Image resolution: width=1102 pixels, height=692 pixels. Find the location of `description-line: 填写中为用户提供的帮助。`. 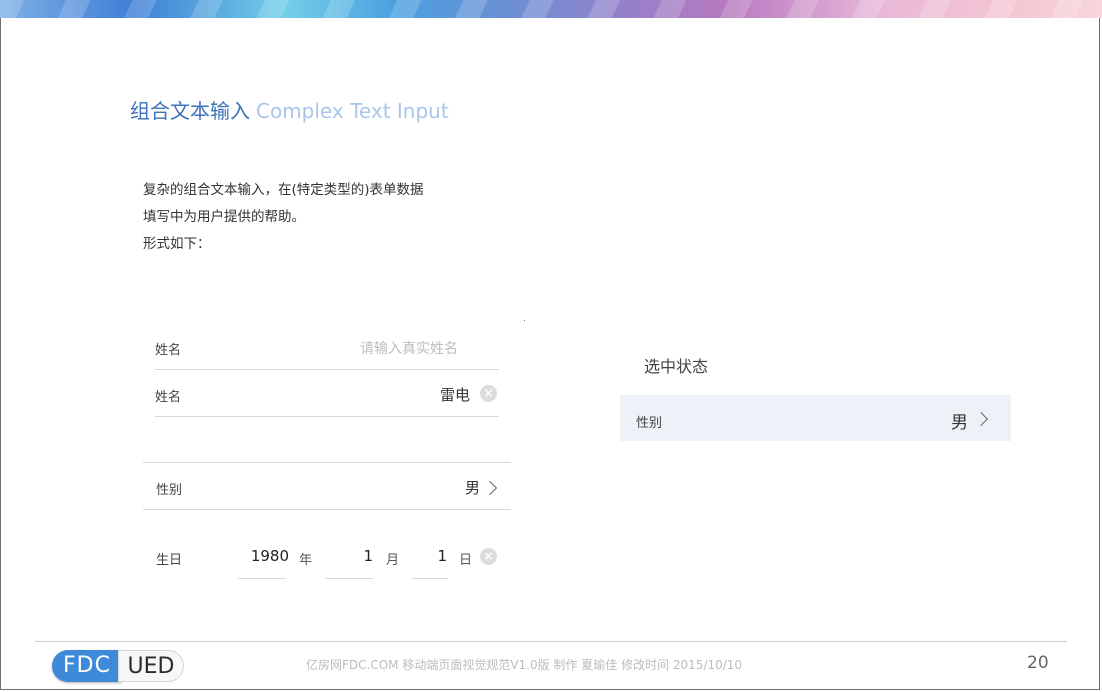

description-line: 填写中为用户提供的帮助。 is located at coordinates (224, 217).